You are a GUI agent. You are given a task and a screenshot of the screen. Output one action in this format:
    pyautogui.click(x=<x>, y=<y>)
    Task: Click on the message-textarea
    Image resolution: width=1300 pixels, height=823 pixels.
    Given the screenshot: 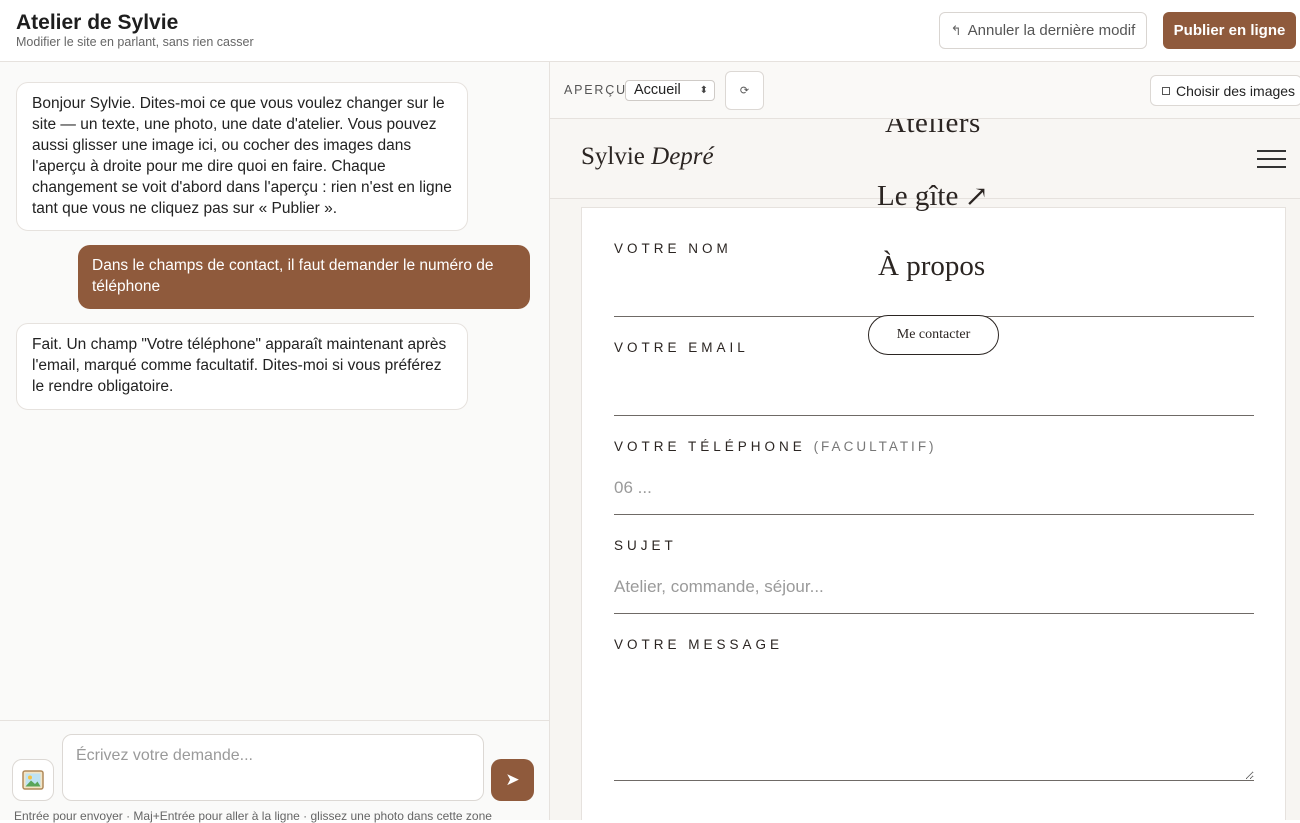 What is the action you would take?
    pyautogui.click(x=934, y=724)
    